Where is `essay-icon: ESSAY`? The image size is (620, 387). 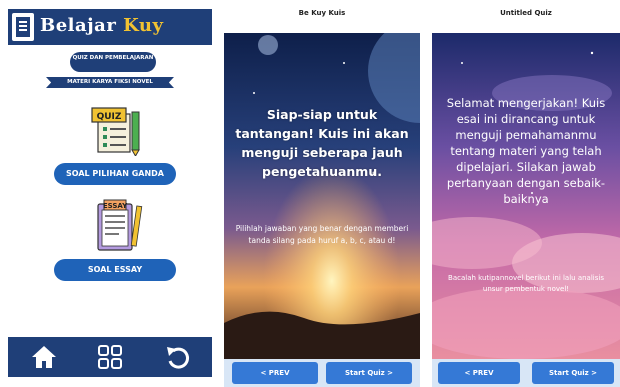
essay-icon: ESSAY is located at coordinates (118, 226).